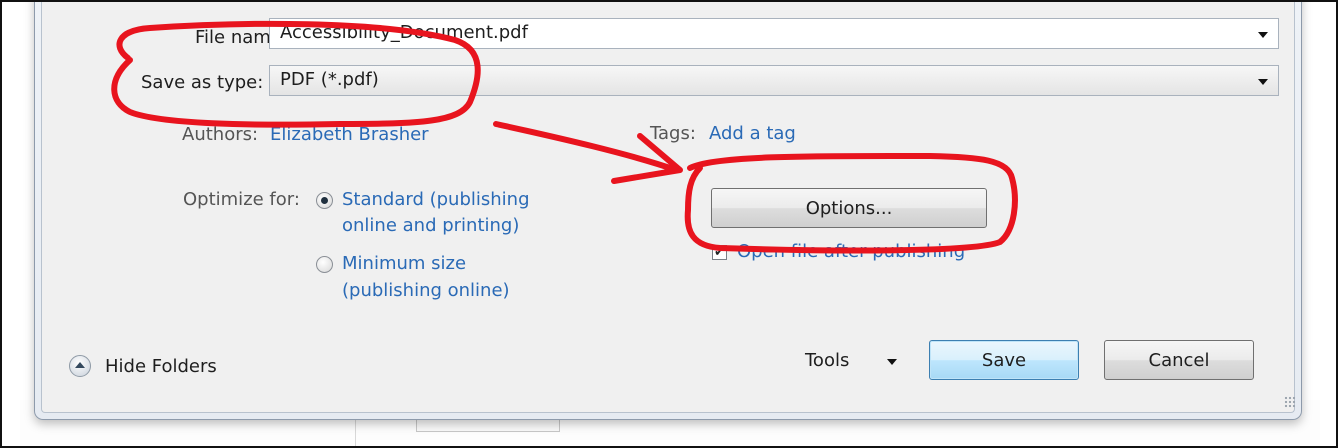 Image resolution: width=1338 pixels, height=448 pixels. Describe the element at coordinates (719, 252) in the screenshot. I see `checkbox-icon: ✔` at that location.